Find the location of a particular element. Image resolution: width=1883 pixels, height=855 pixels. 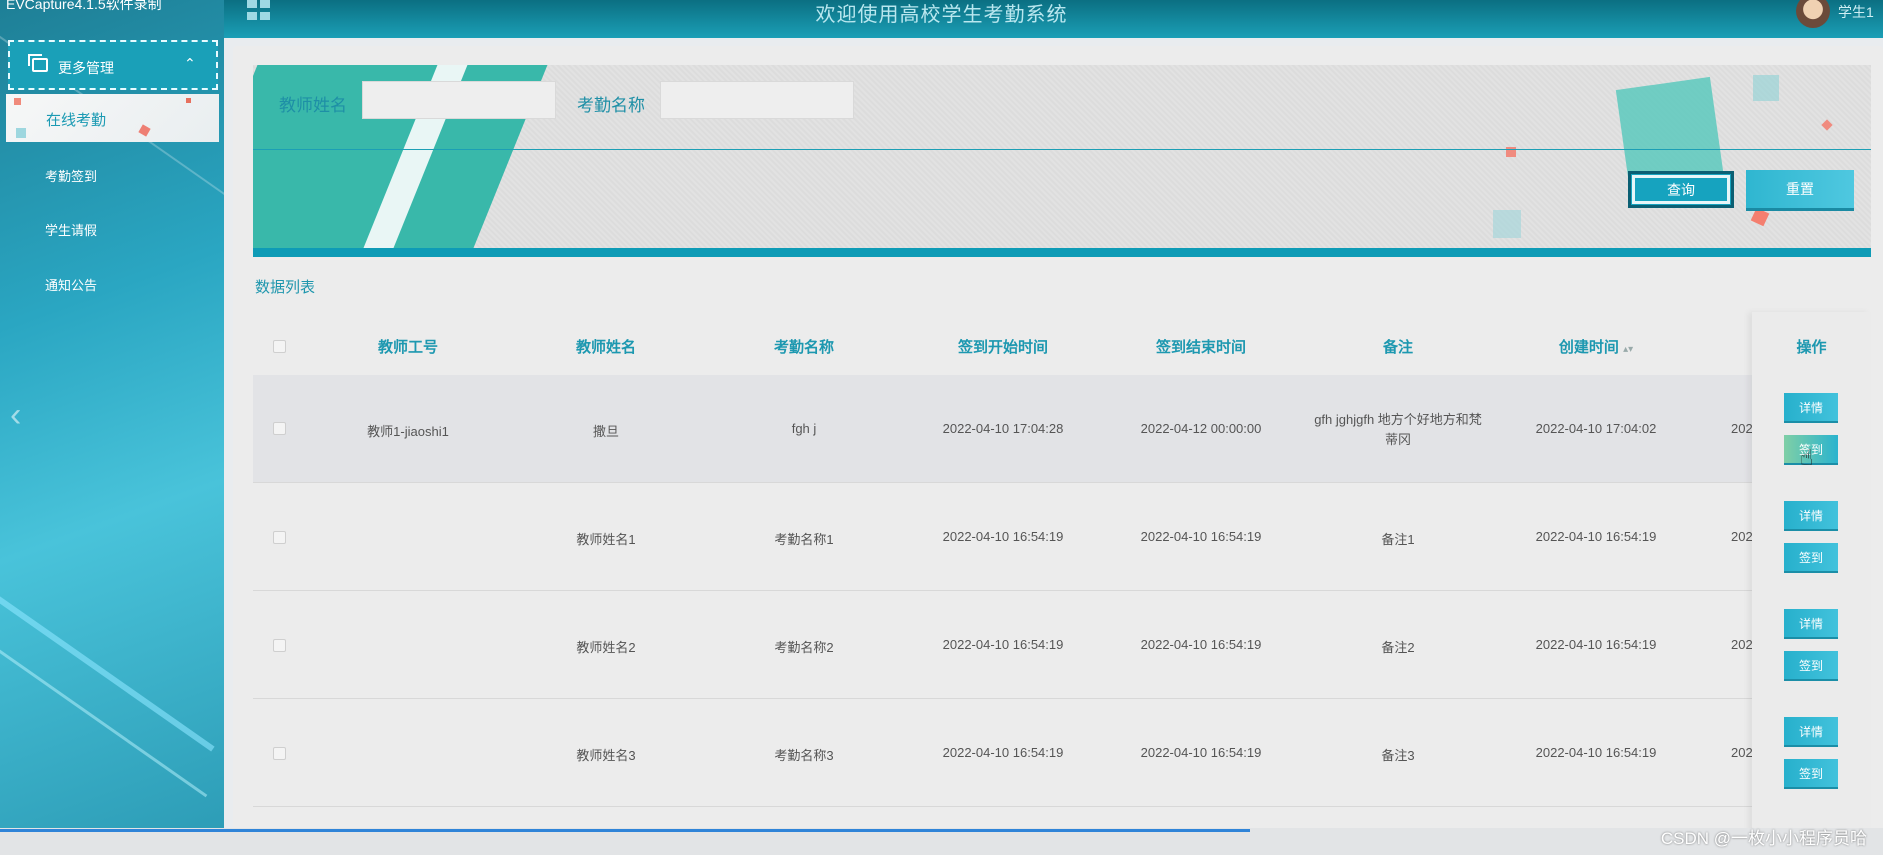

cell-teacher-name: 教师姓名3 is located at coordinates (606, 755).